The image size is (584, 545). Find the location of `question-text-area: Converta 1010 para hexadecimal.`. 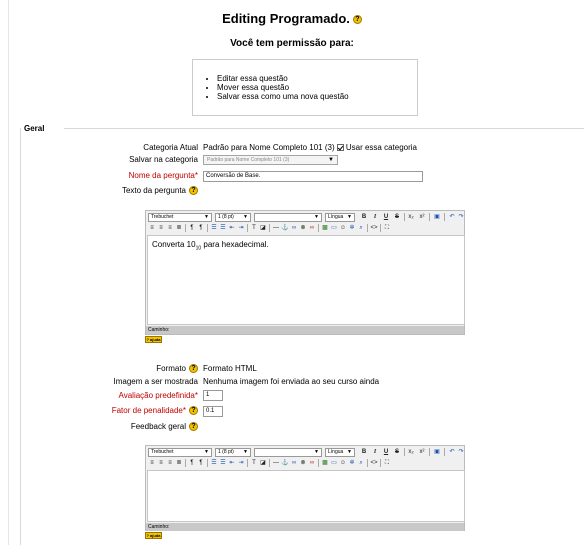

question-text-area: Converta 1010 para hexadecimal. is located at coordinates (306, 280).